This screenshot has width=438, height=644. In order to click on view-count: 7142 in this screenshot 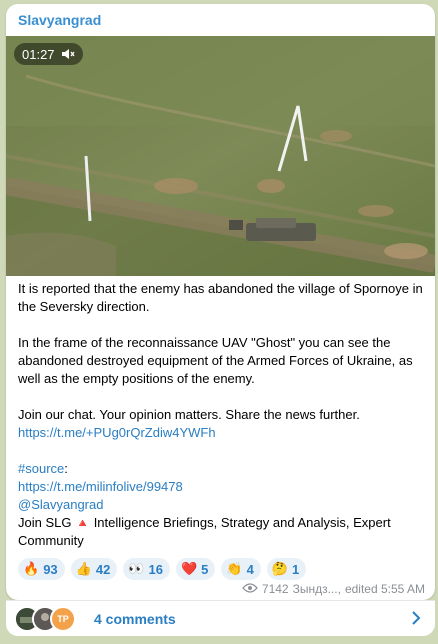, I will do `click(275, 589)`.